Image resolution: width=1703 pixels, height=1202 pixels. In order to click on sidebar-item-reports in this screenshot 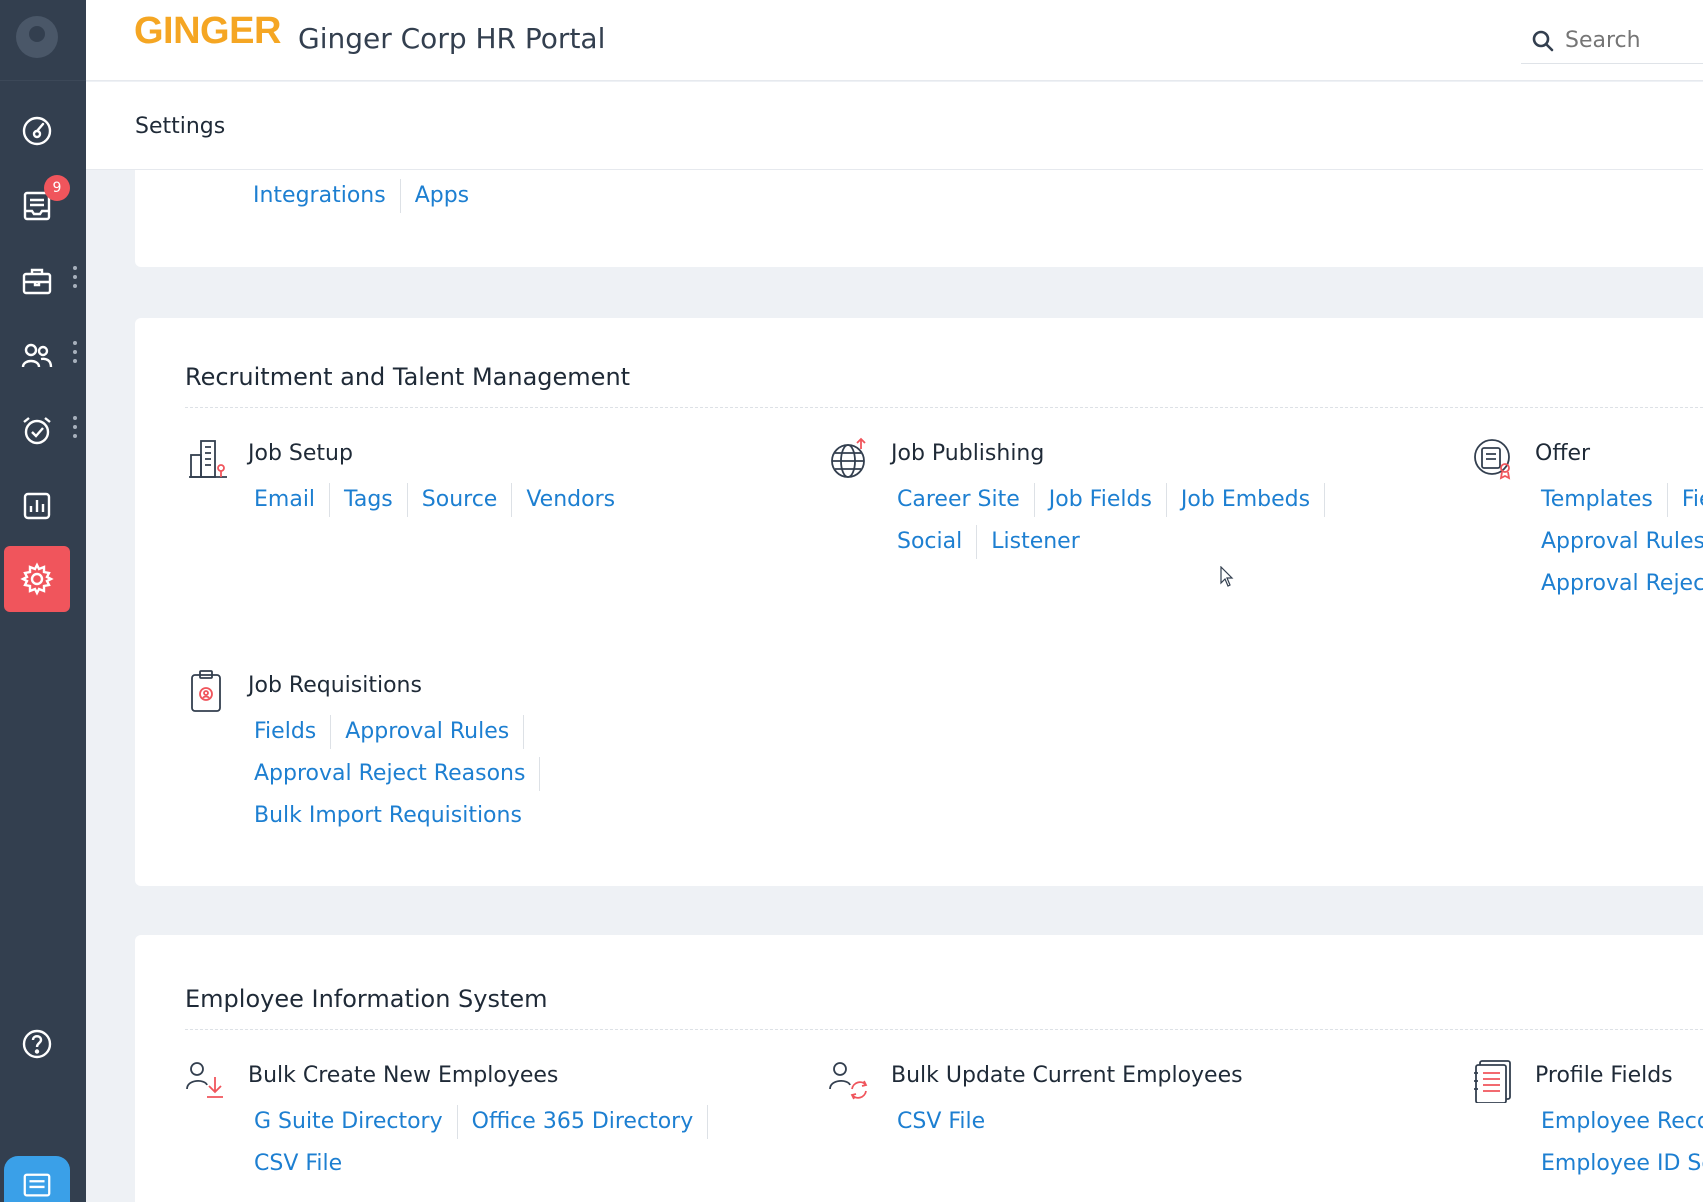, I will do `click(37, 506)`.